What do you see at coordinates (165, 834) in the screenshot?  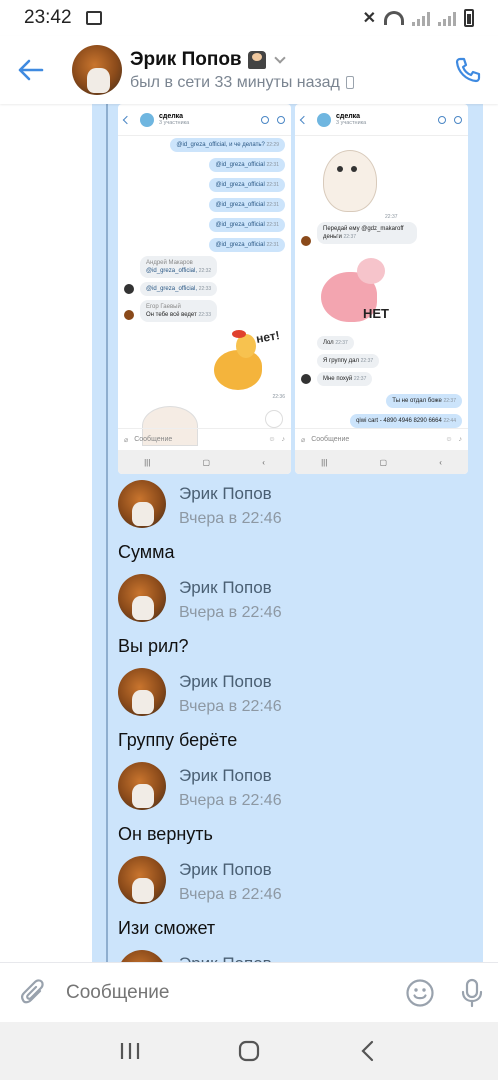 I see `message-text: Он вернуть` at bounding box center [165, 834].